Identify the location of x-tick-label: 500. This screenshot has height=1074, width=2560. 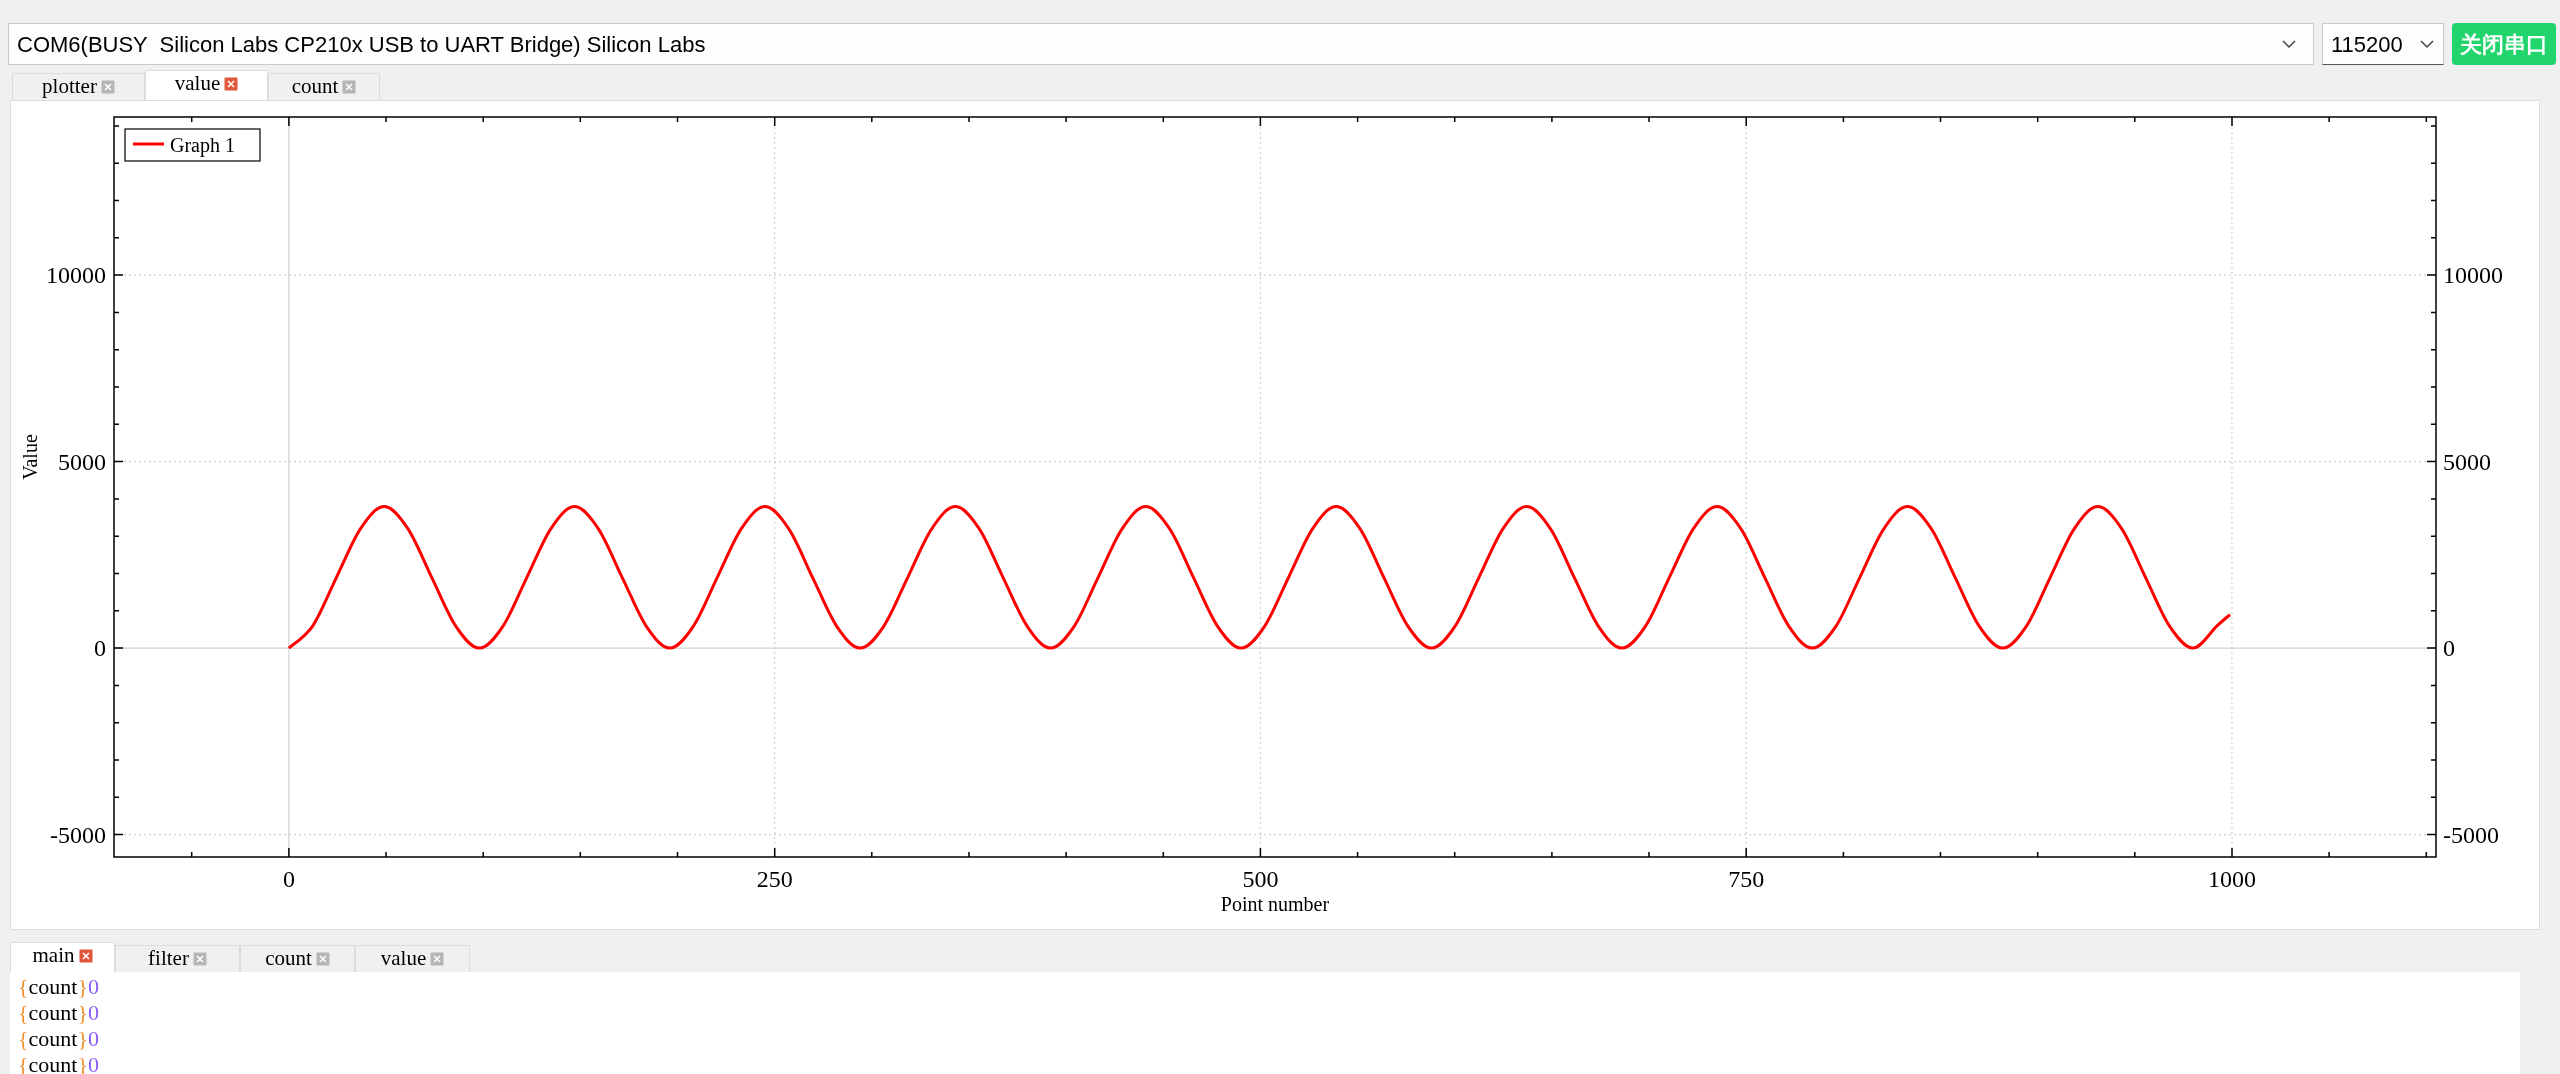
(1260, 879).